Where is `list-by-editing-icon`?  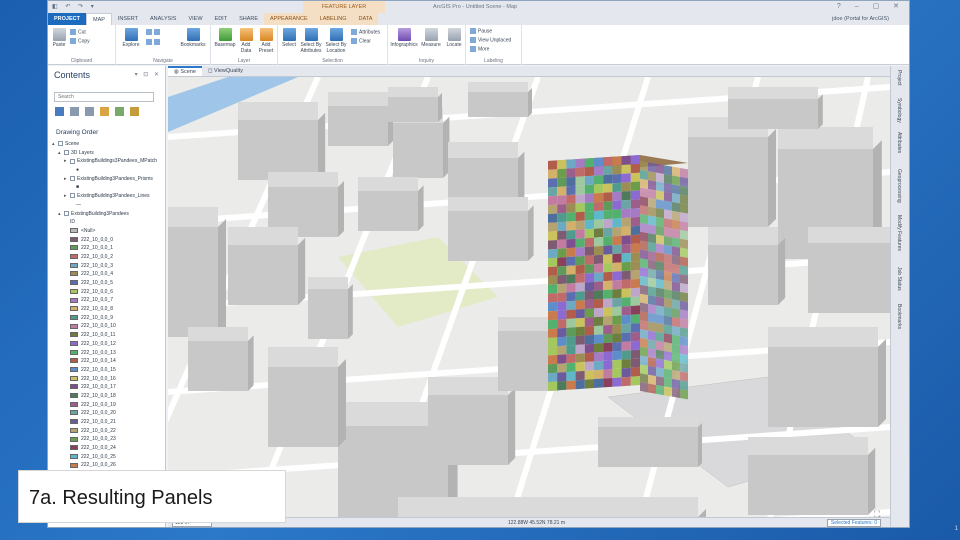 list-by-editing-icon is located at coordinates (104, 111).